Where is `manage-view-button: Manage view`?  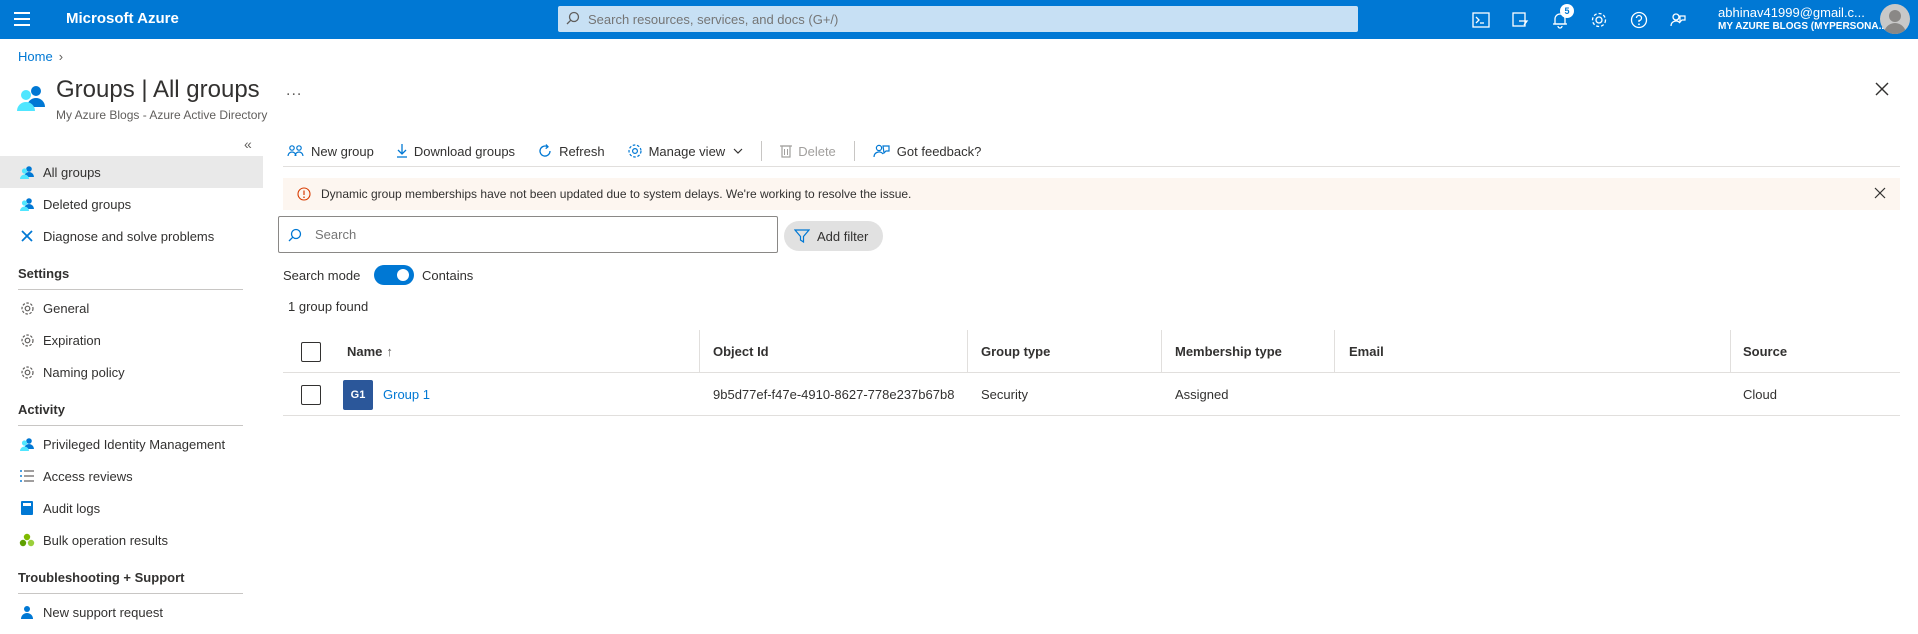
manage-view-button: Manage view is located at coordinates (685, 151).